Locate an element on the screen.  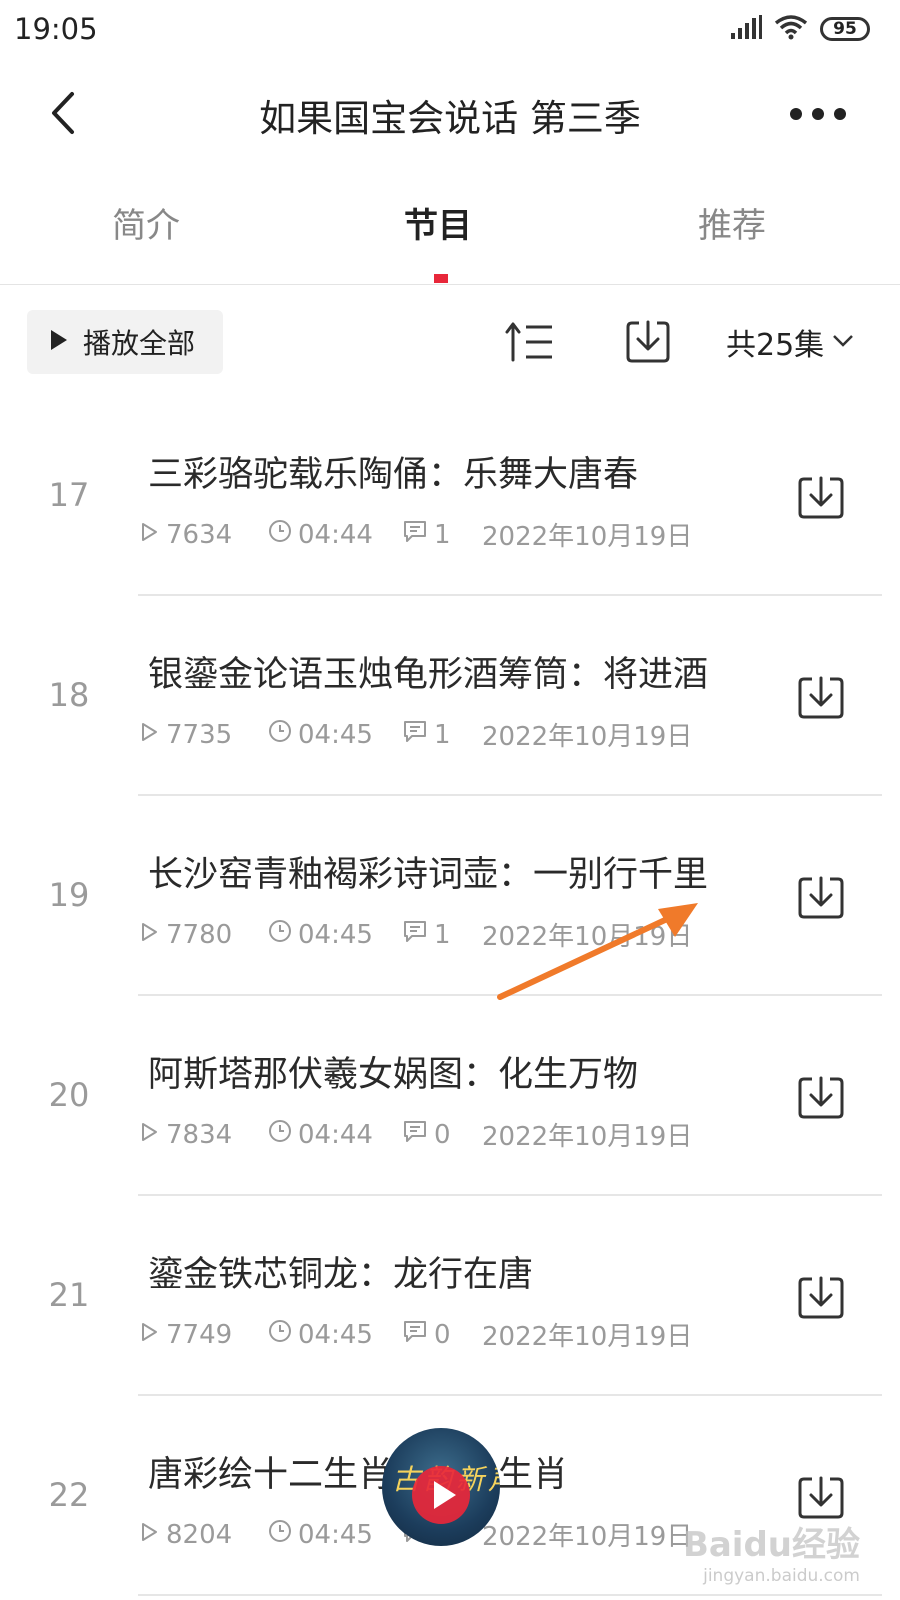
play-count-value: 8204 is located at coordinates (199, 1534).